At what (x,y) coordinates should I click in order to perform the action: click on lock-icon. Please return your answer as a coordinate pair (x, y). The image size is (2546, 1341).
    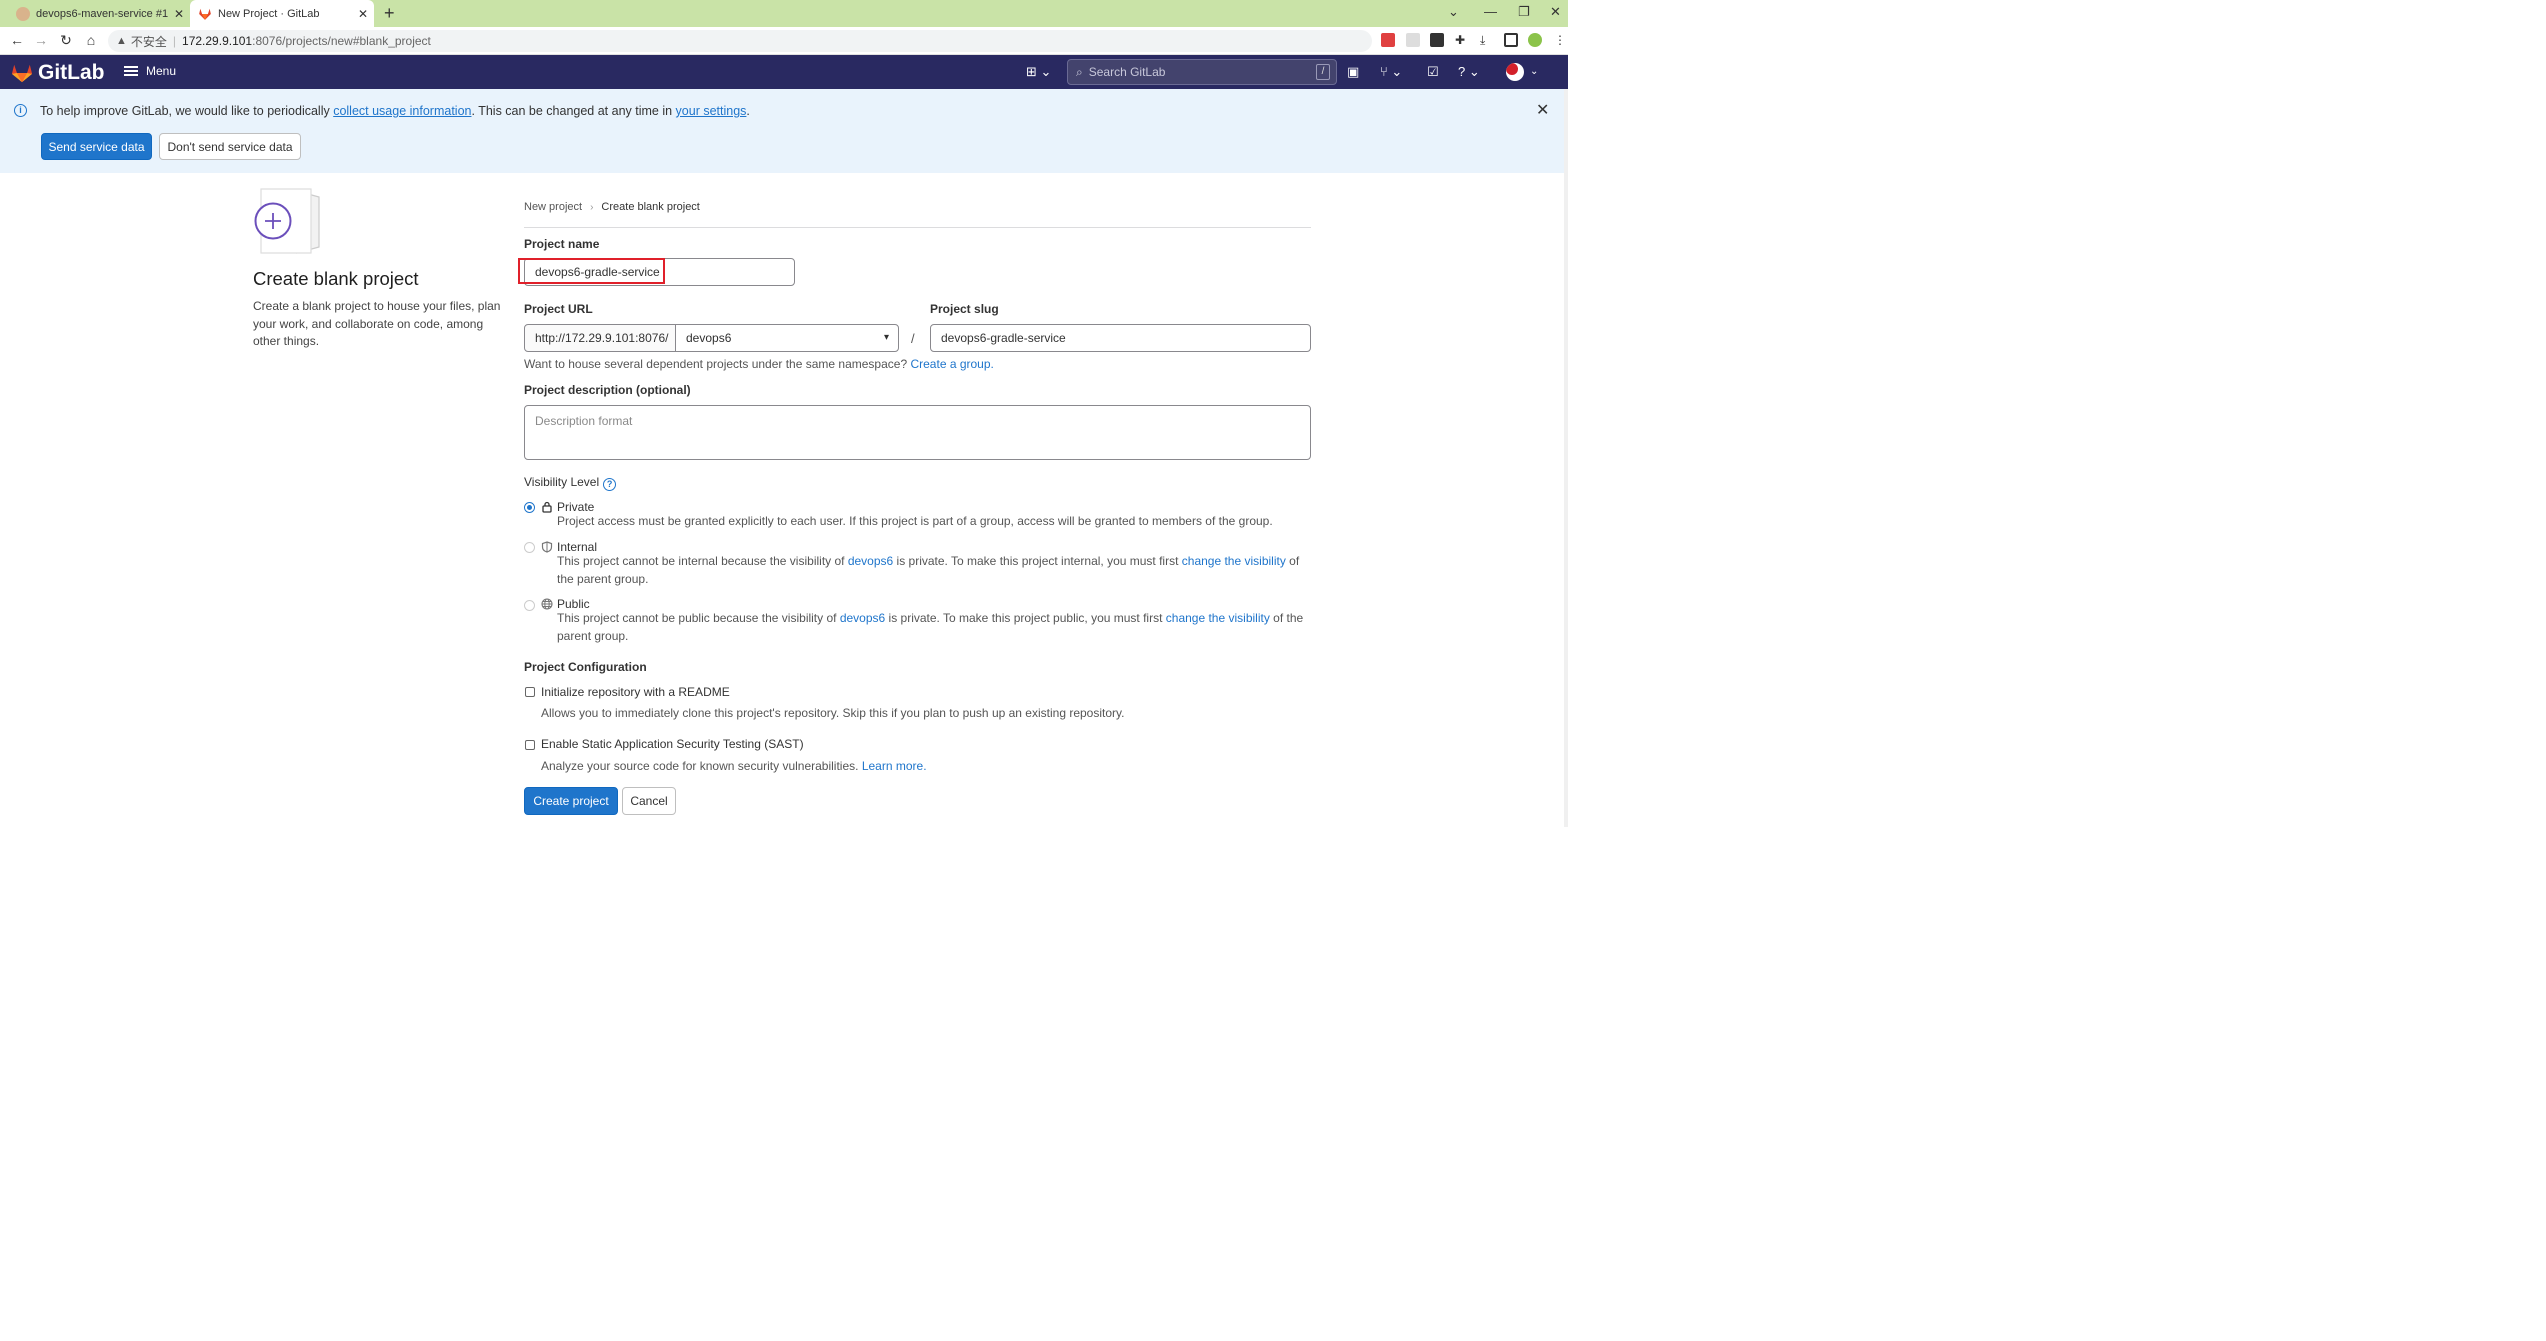
    Looking at the image, I should click on (547, 507).